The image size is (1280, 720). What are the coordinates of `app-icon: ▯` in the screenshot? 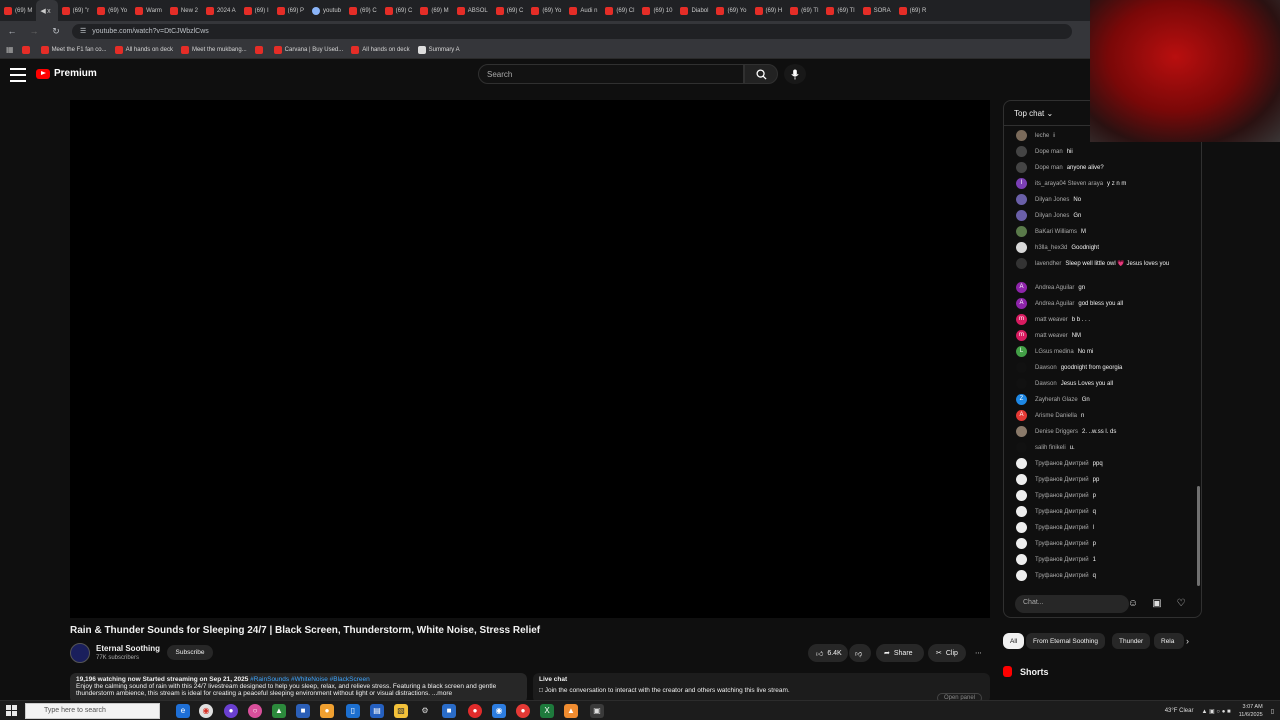 It's located at (353, 711).